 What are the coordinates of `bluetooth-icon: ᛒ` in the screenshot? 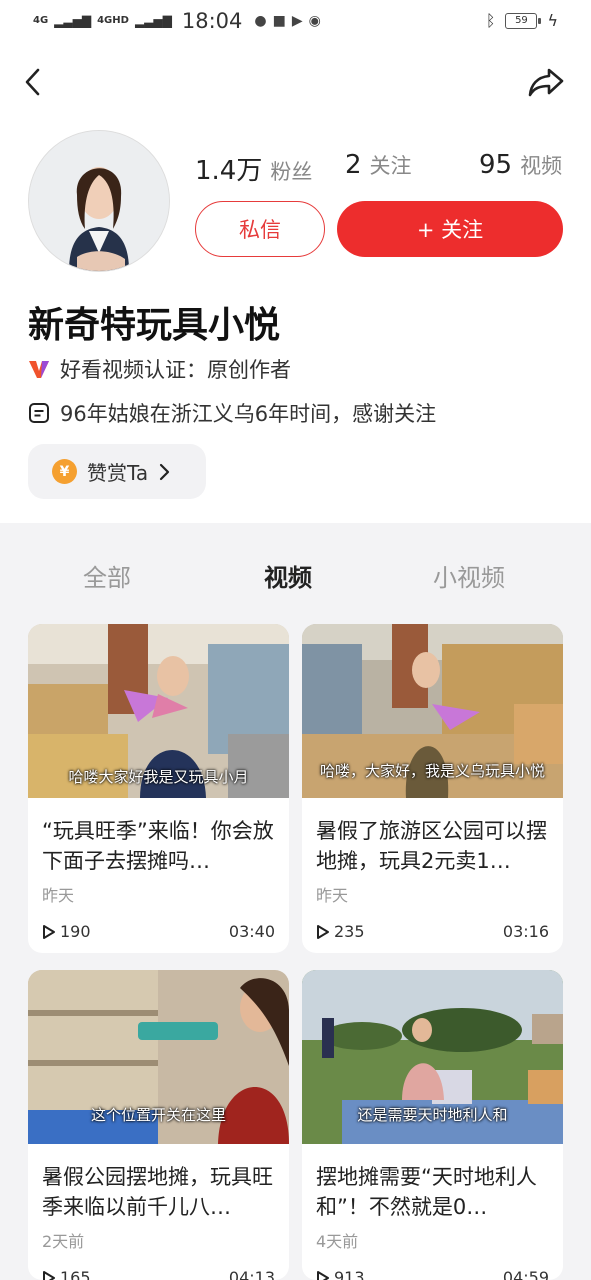 It's located at (490, 20).